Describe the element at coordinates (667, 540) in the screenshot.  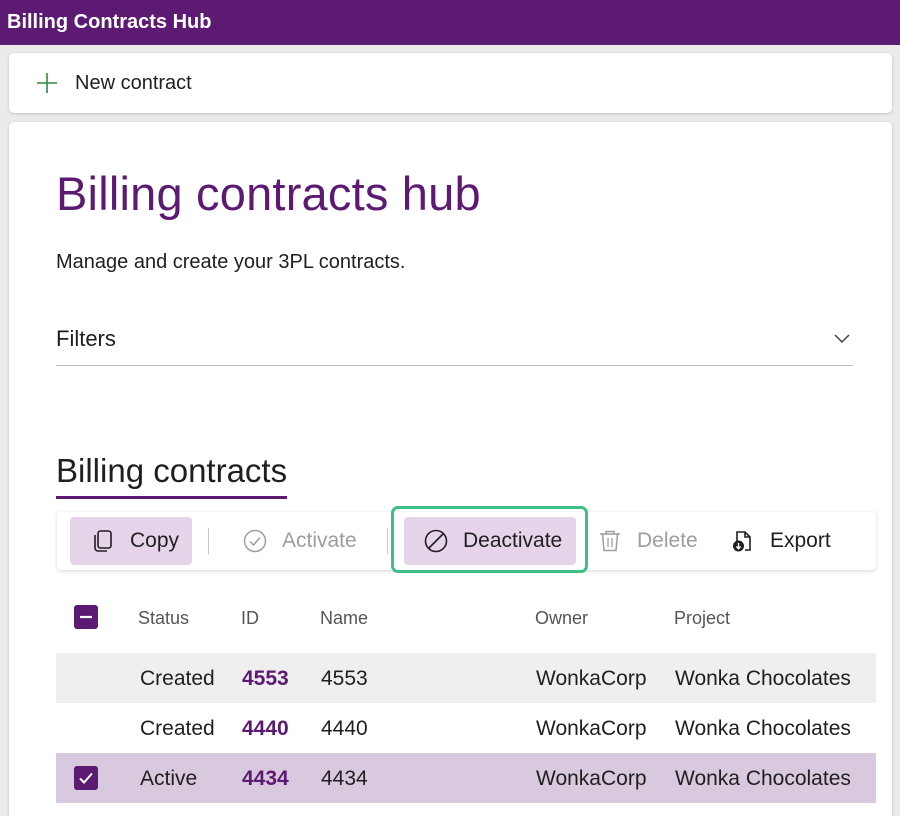
I see `delete-label: Delete` at that location.